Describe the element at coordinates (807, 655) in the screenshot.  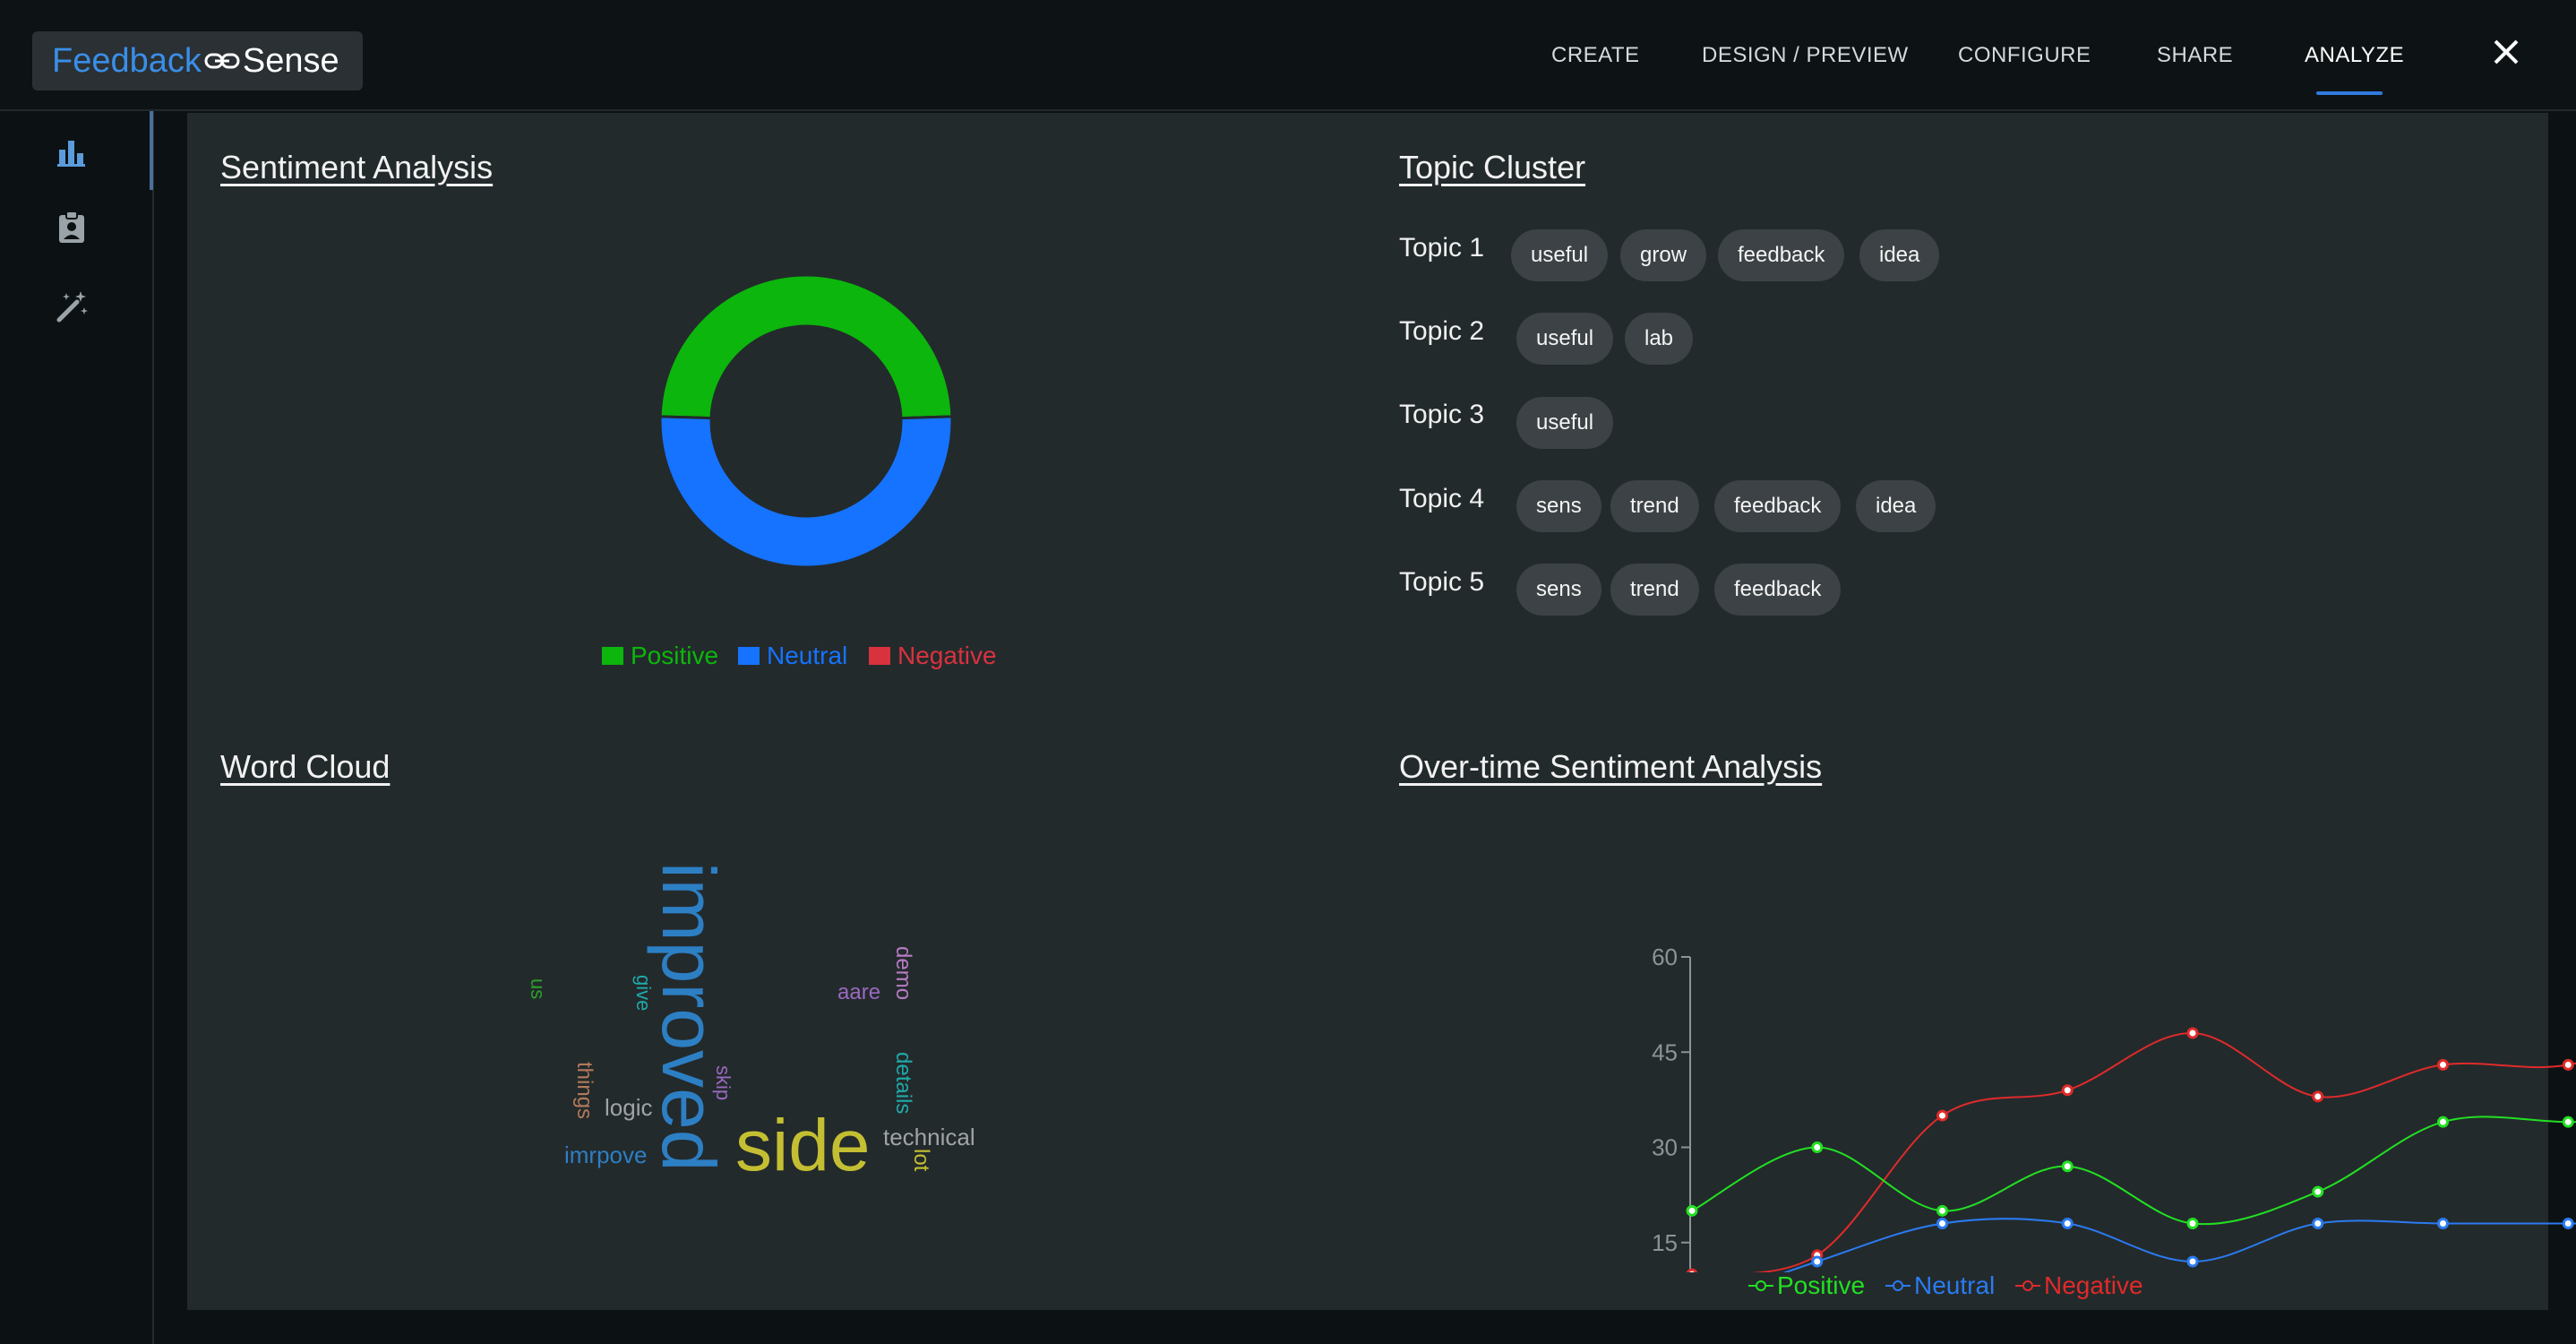
I see `legend-neutral-label: Neutral` at that location.